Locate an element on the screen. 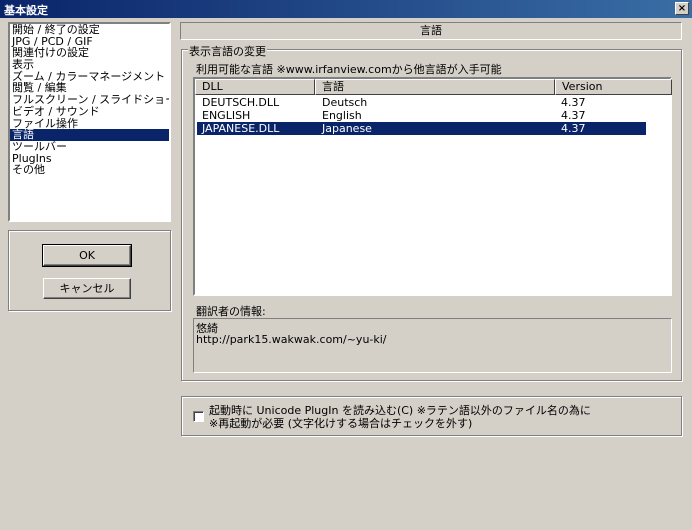 This screenshot has height=530, width=692. close-icon: × is located at coordinates (682, 8).